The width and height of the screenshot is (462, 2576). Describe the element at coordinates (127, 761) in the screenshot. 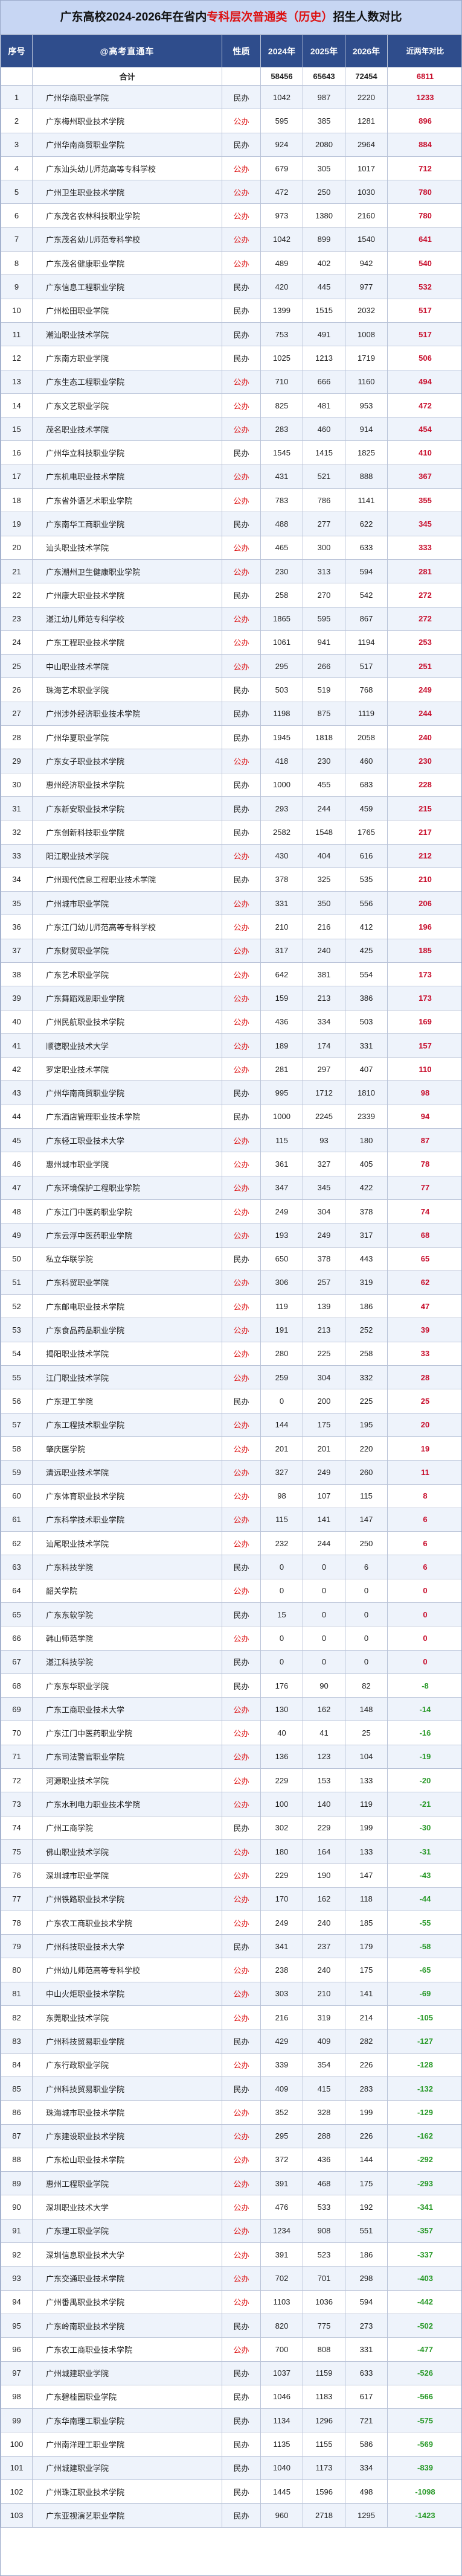

I see `school-name: 广东女子职业技术学院` at that location.